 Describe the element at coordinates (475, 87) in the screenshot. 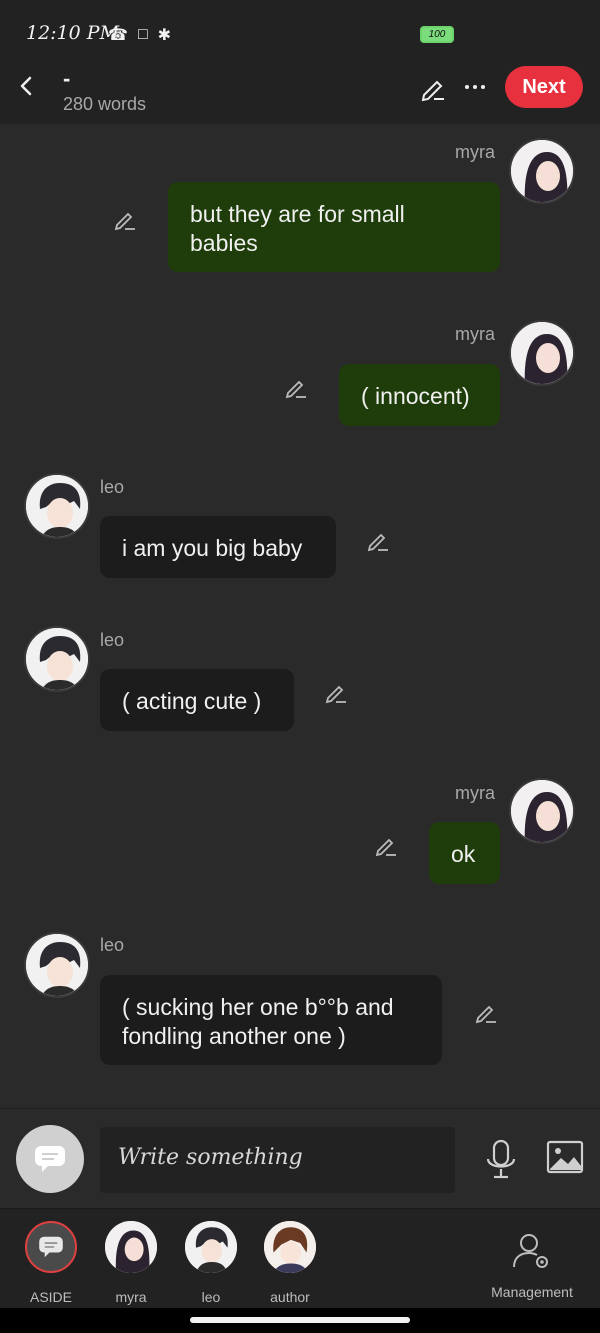

I see `more-options-icon` at that location.